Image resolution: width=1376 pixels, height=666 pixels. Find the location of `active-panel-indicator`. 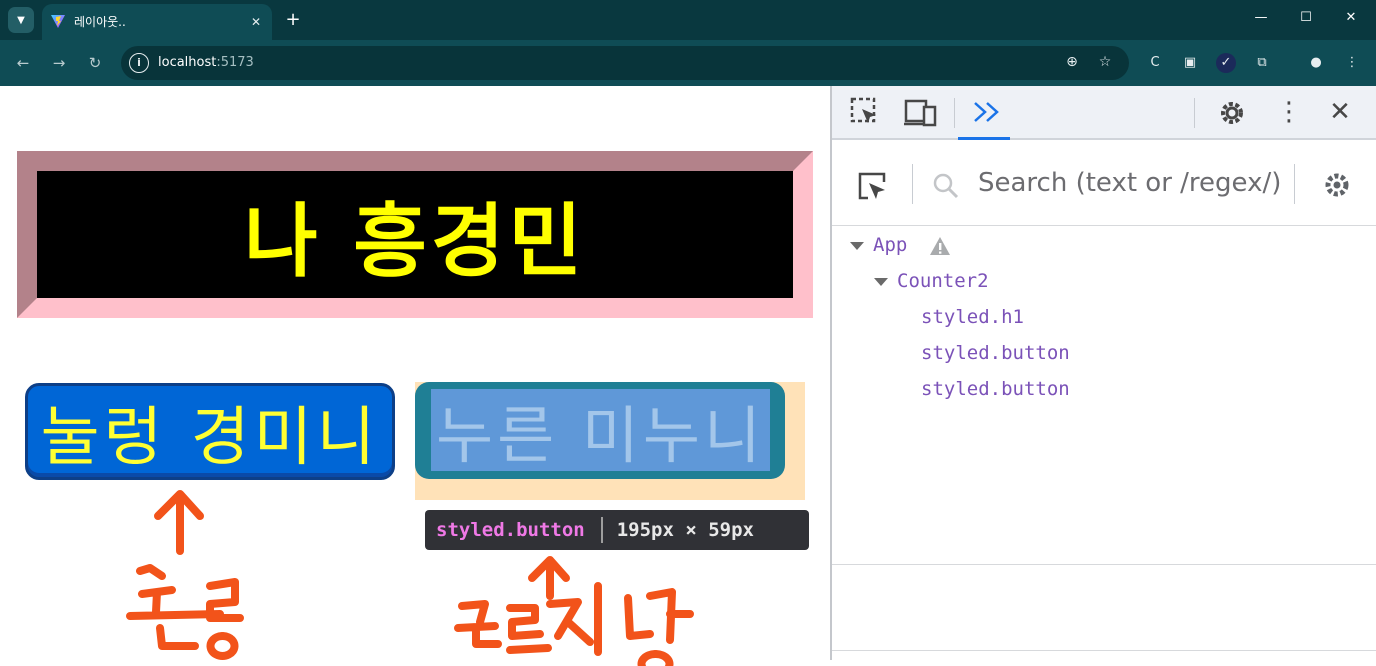

active-panel-indicator is located at coordinates (984, 138).